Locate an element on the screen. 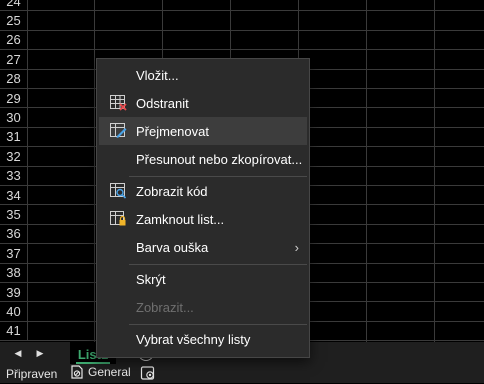 Image resolution: width=484 pixels, height=384 pixels. row-number: 37 is located at coordinates (14, 253).